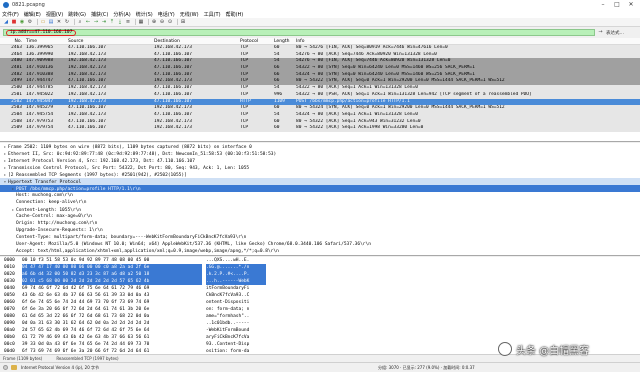  Describe the element at coordinates (235, 14) in the screenshot. I see `menu-item-10: 帮助(H)` at that location.